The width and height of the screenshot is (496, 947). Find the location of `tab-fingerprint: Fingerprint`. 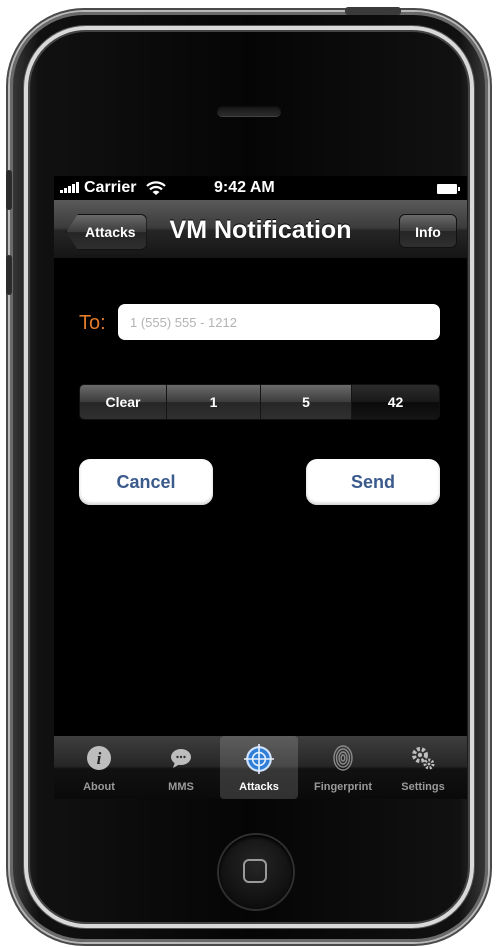

tab-fingerprint: Fingerprint is located at coordinates (343, 767).